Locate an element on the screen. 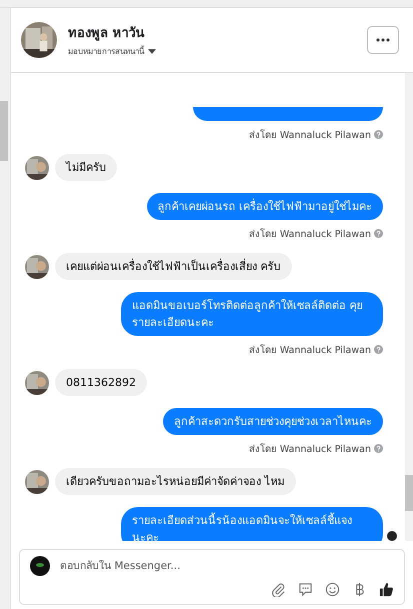  message-bubble: เดียวครับขอถามอะไรหน่อยมีค่าจัดค่าจอง ไหม is located at coordinates (175, 482).